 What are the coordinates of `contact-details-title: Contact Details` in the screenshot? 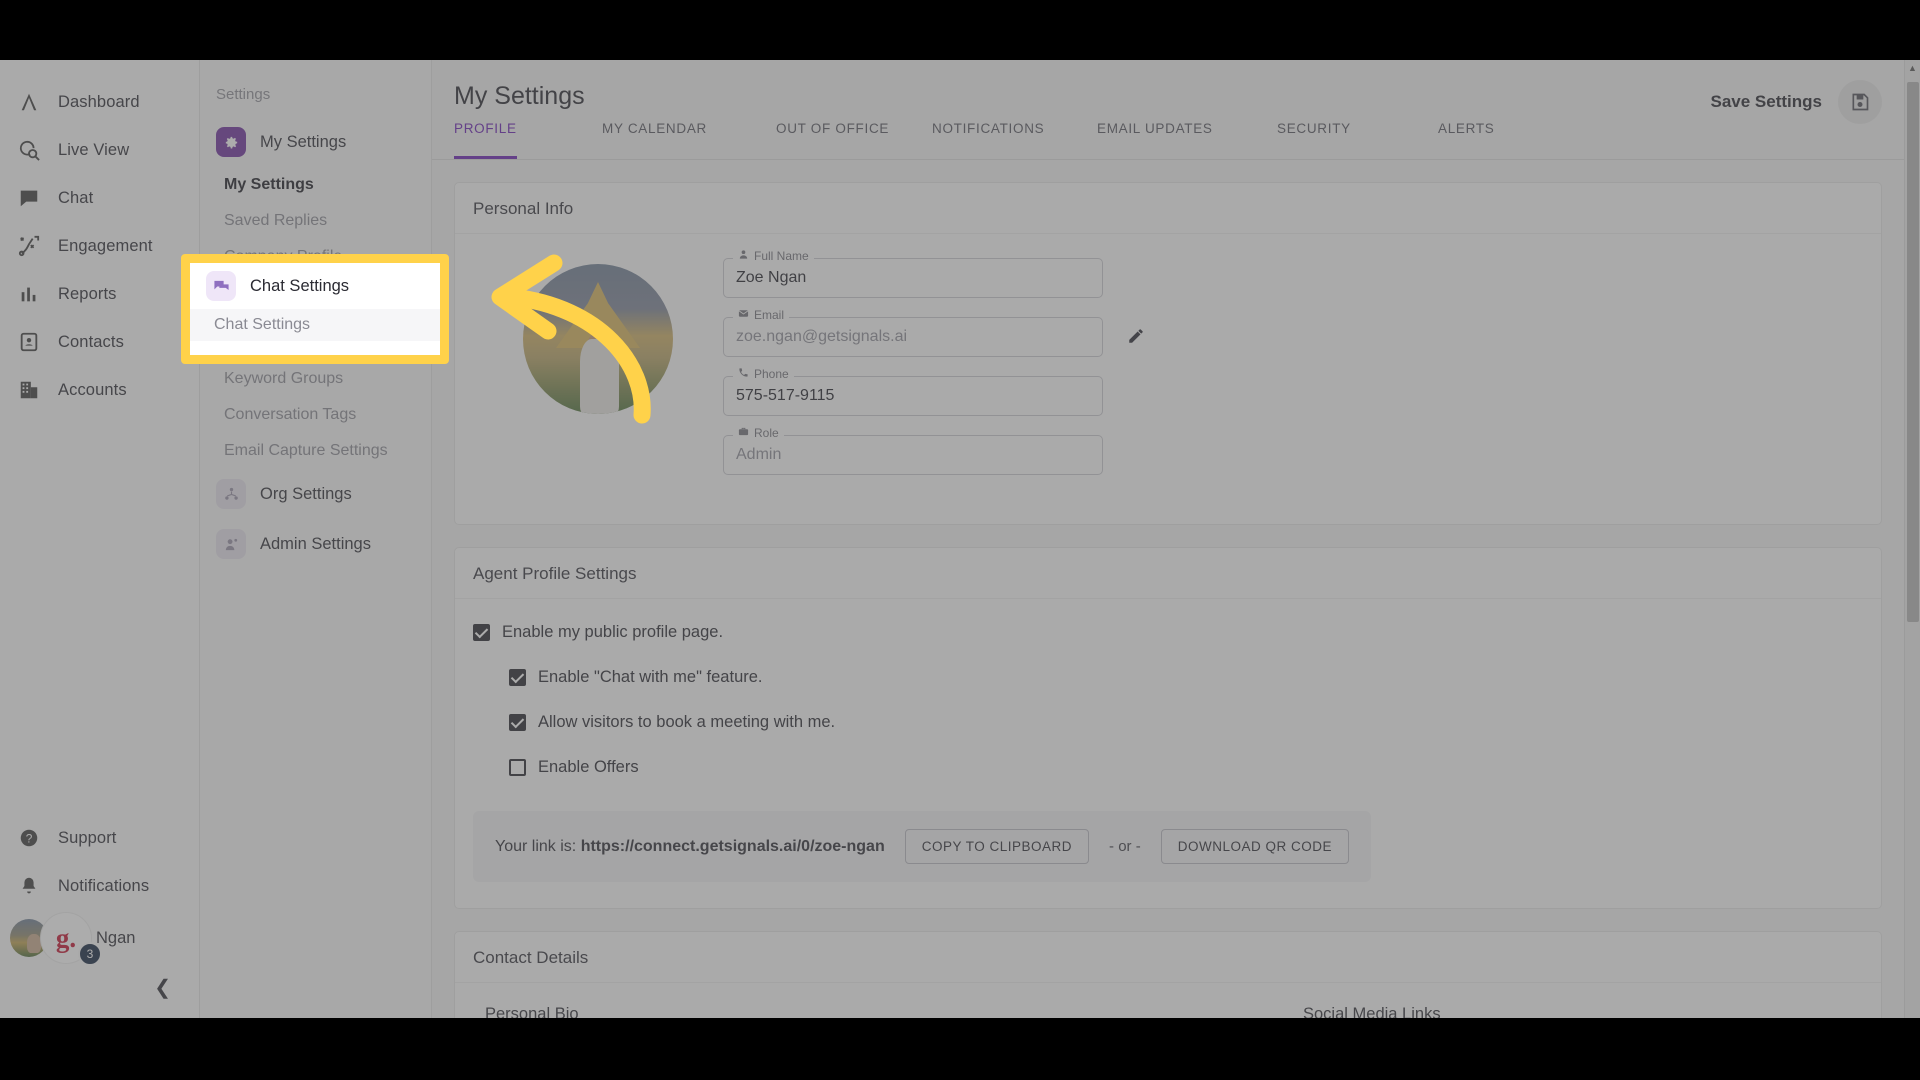 It's located at (1168, 957).